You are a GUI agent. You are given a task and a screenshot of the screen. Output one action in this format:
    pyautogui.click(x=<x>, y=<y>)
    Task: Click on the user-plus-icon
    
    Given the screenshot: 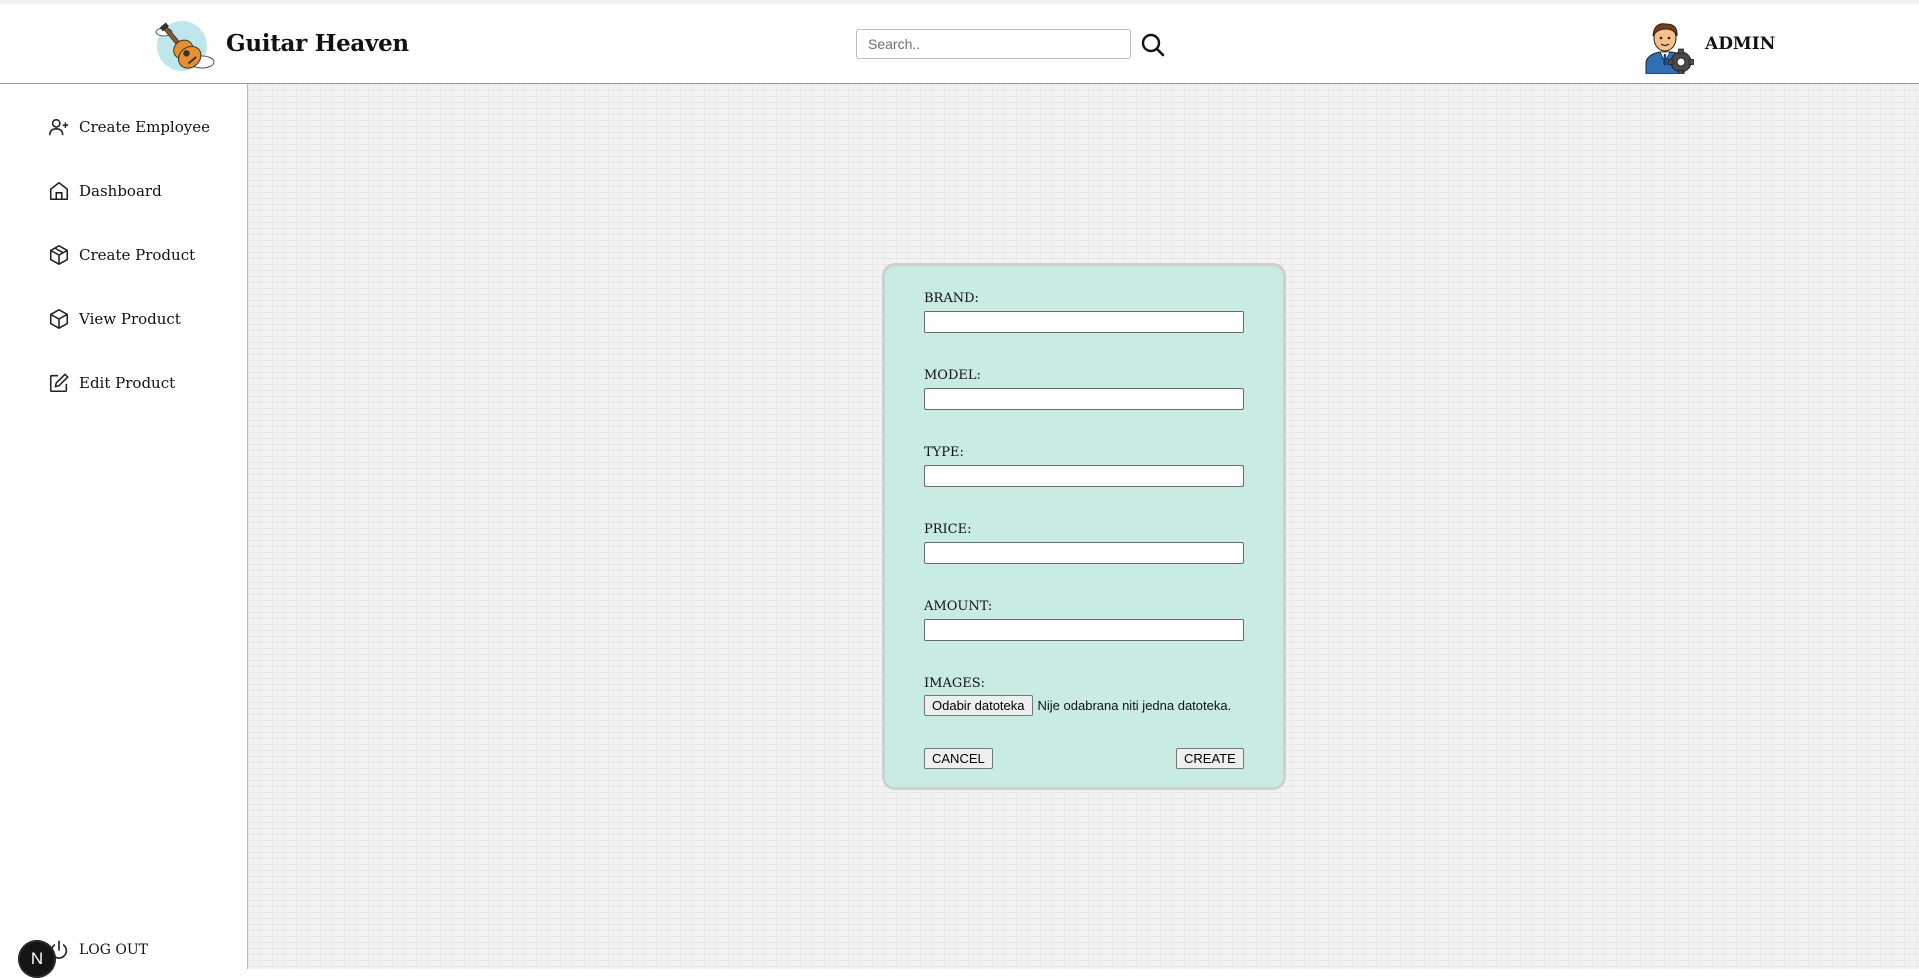 What is the action you would take?
    pyautogui.click(x=59, y=127)
    